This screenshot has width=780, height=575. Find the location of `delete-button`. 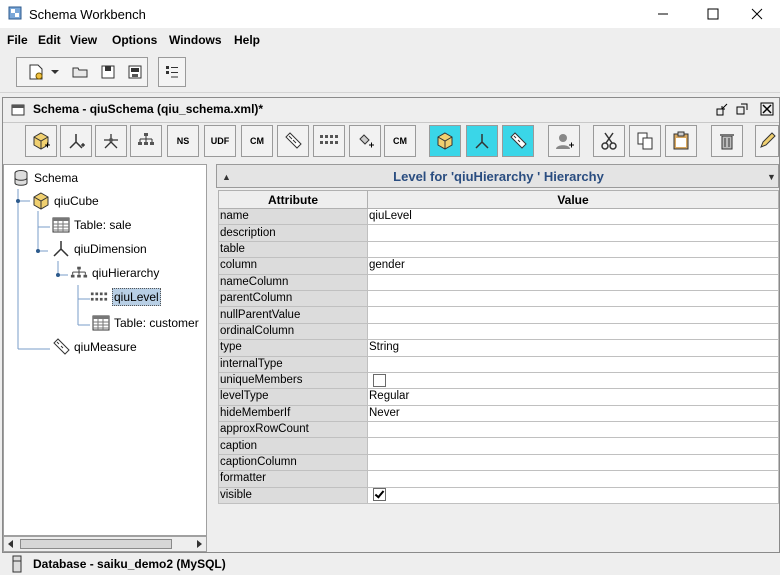

delete-button is located at coordinates (727, 141).